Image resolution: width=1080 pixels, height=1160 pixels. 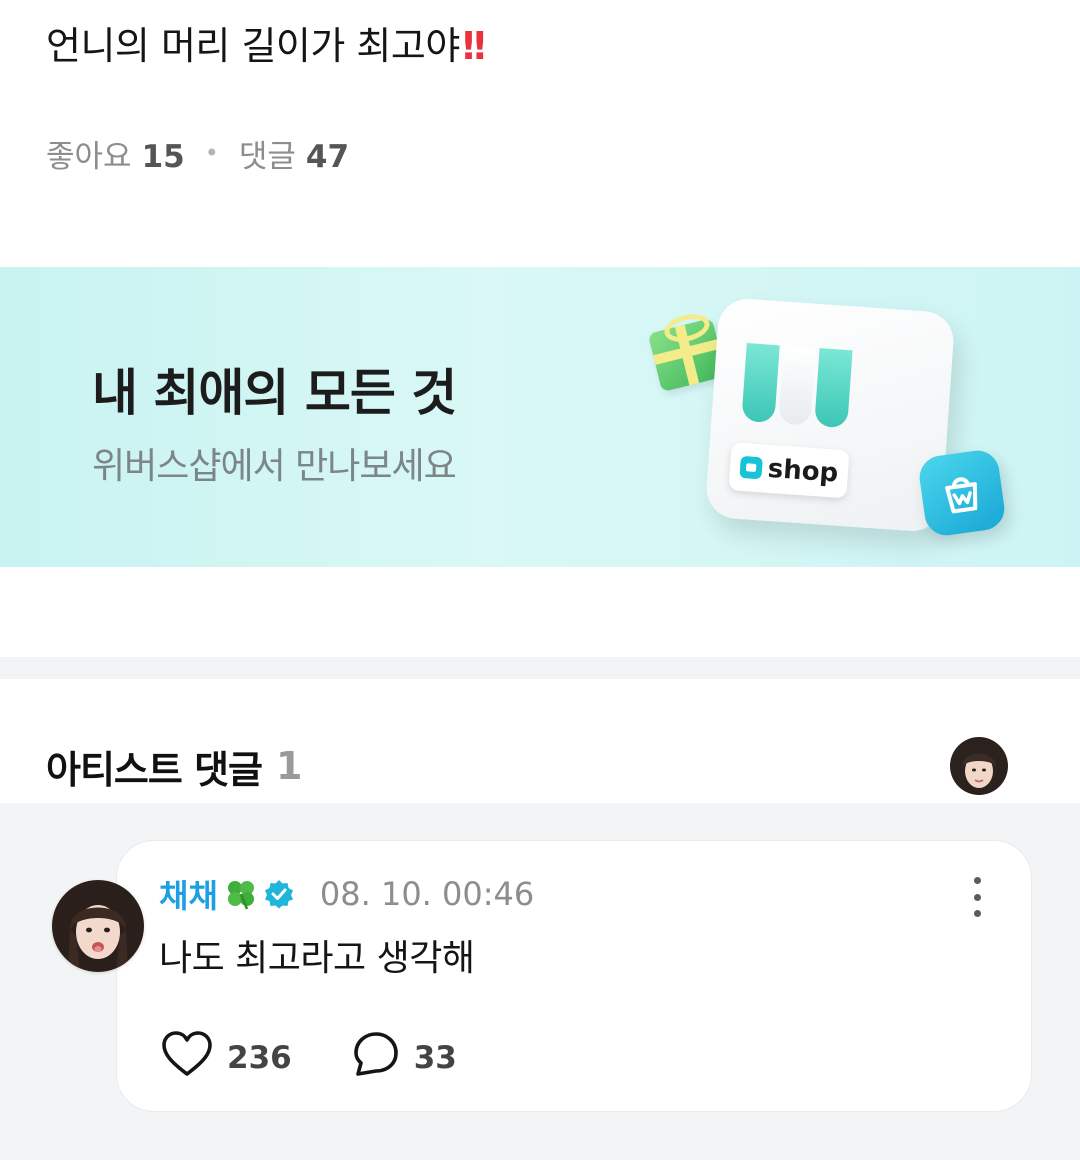 I want to click on comment-timestamp: 08. 10. 00:46, so click(x=427, y=894).